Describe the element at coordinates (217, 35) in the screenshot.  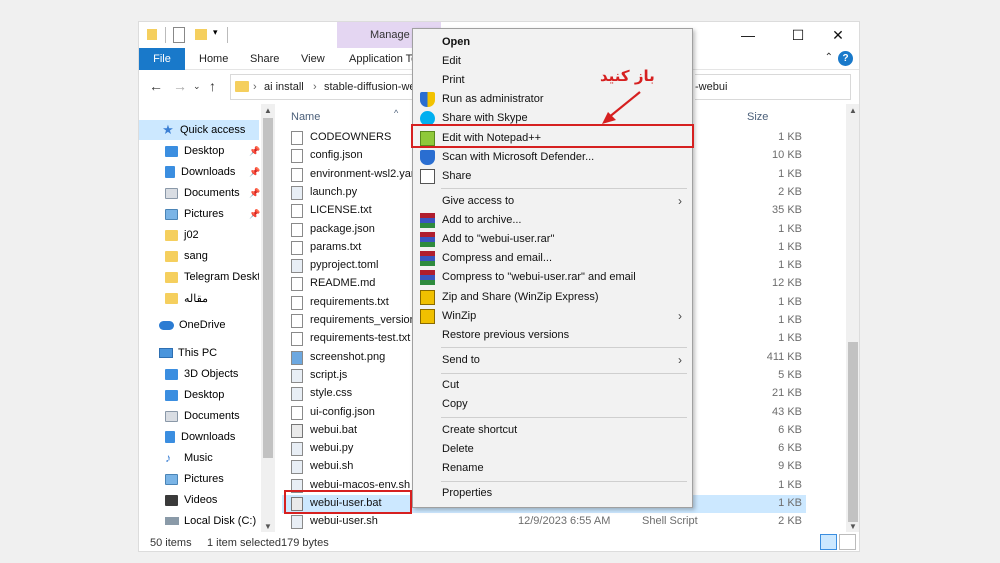
I see `qat-dropdown-icon: ▾` at that location.